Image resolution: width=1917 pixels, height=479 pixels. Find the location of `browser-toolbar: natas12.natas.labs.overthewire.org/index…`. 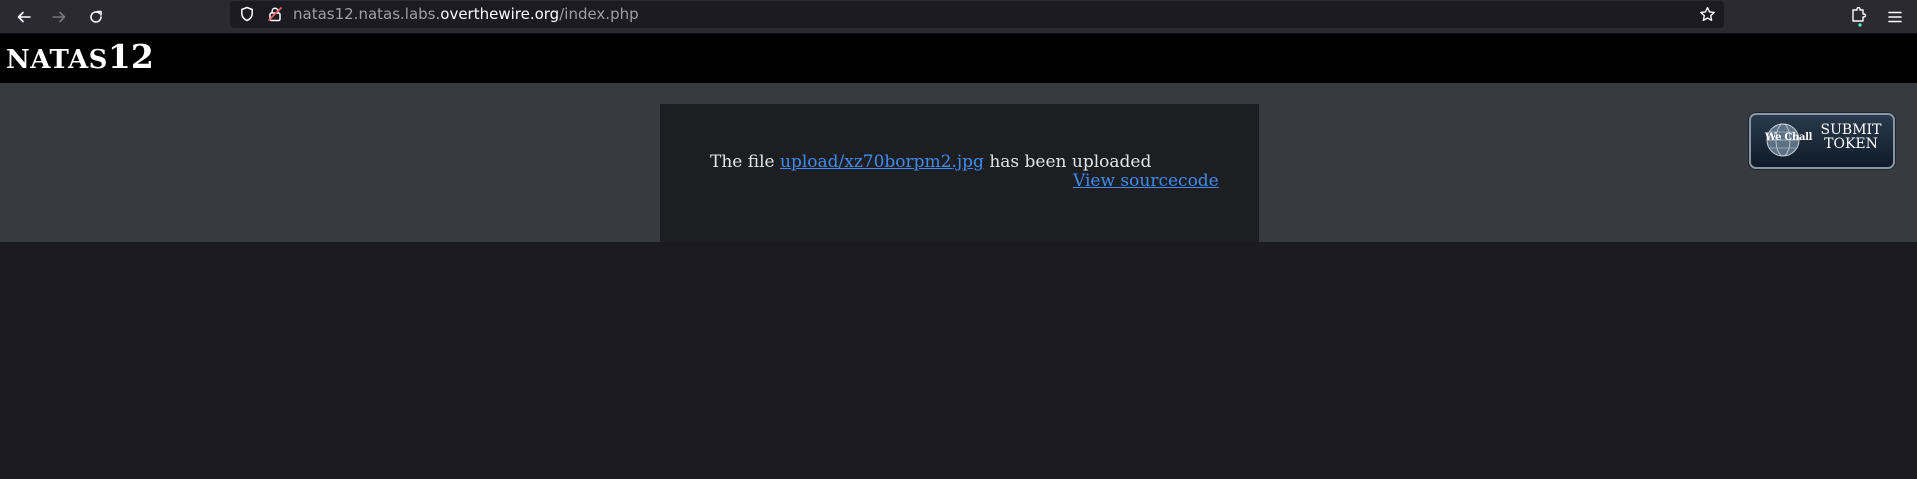

browser-toolbar: natas12.natas.labs.overthewire.org/index… is located at coordinates (958, 17).